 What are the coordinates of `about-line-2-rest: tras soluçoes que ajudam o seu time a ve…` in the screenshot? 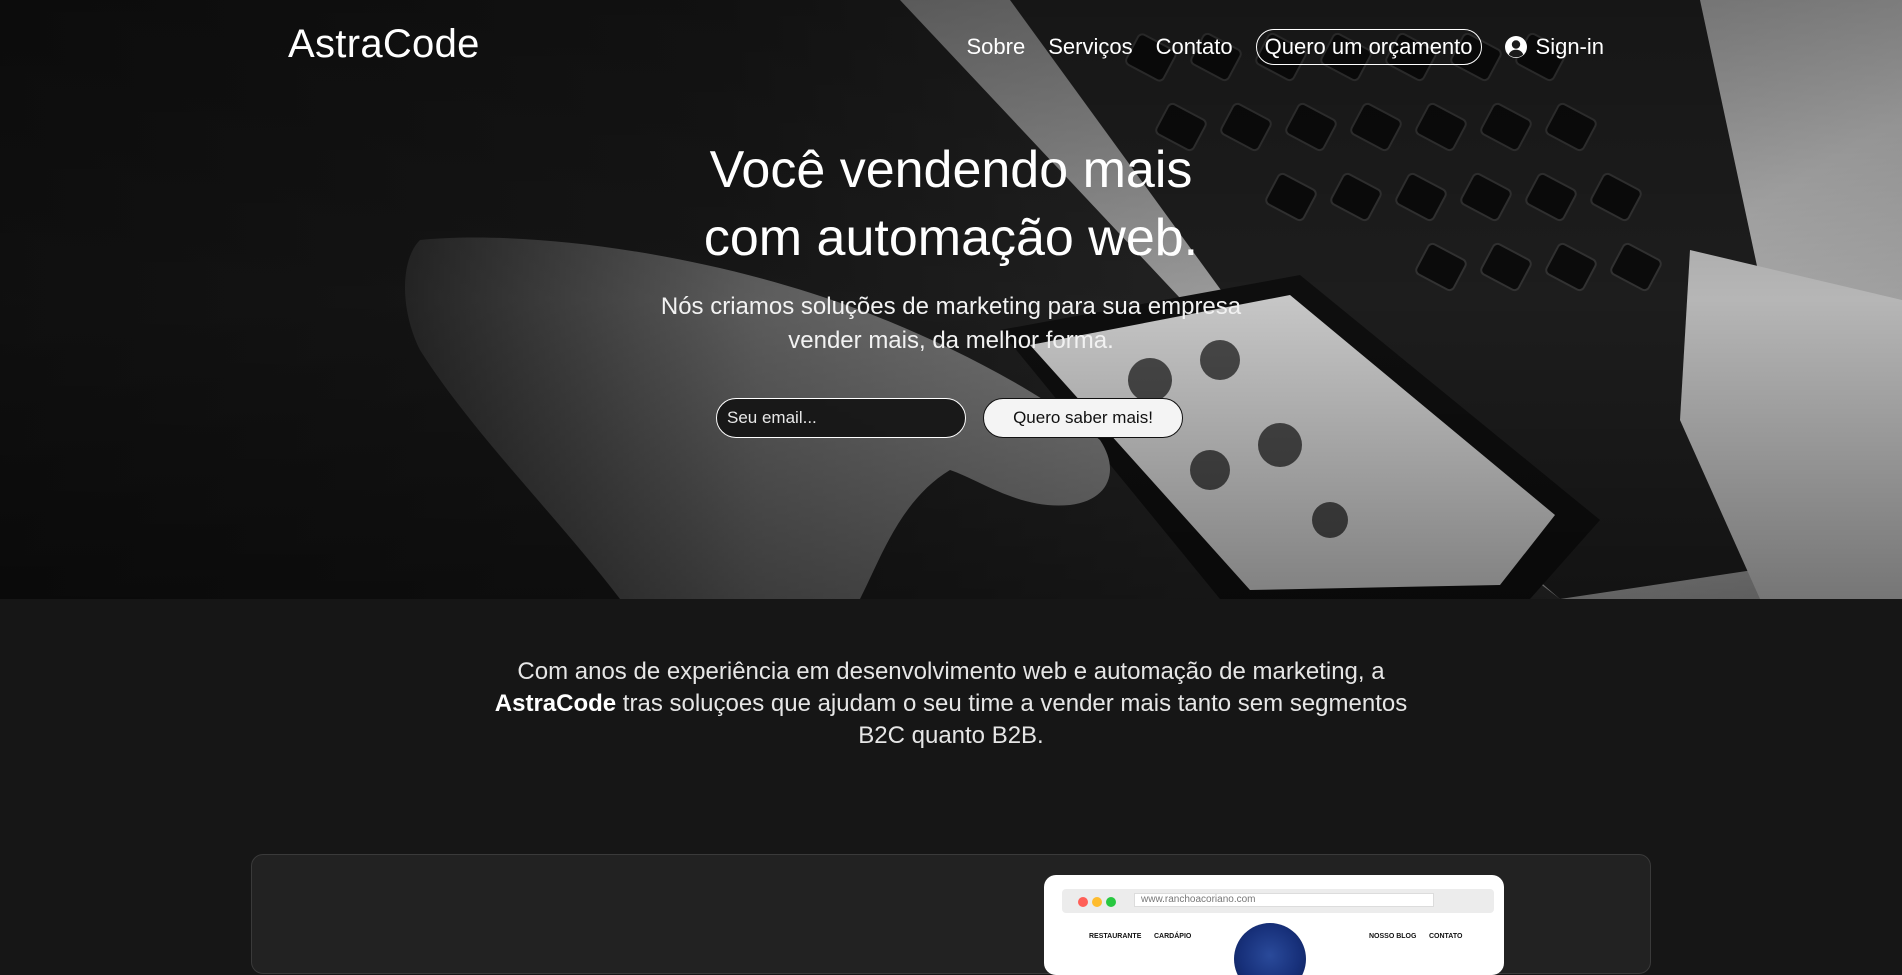 It's located at (1012, 703).